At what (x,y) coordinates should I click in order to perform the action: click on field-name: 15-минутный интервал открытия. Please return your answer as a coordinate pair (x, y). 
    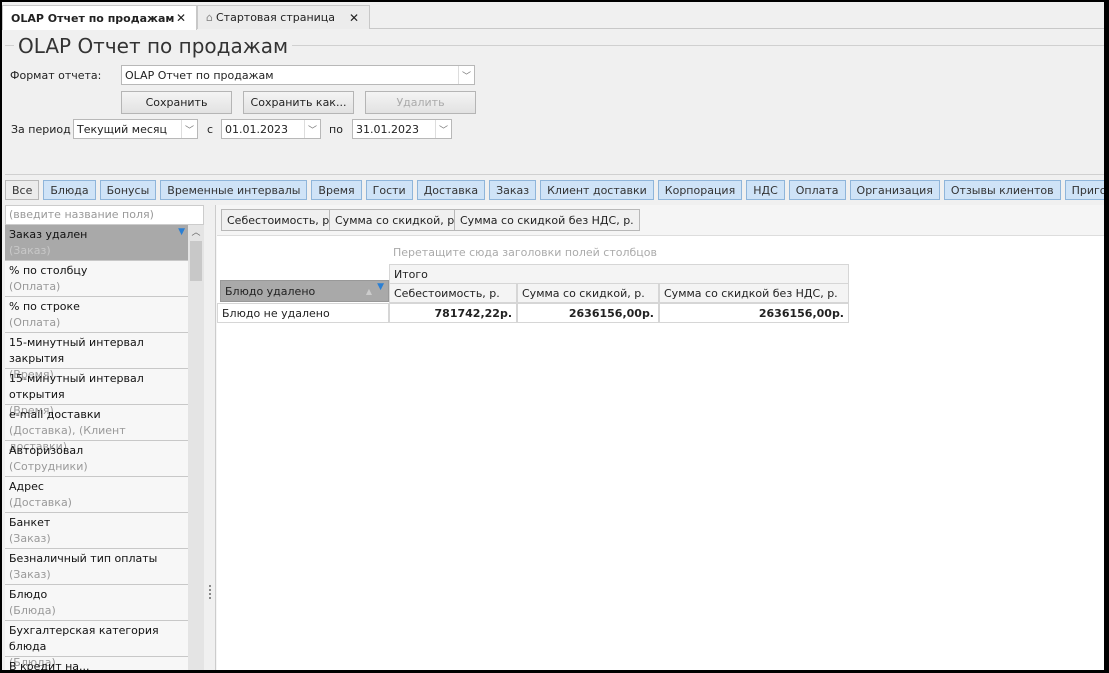
    Looking at the image, I should click on (76, 386).